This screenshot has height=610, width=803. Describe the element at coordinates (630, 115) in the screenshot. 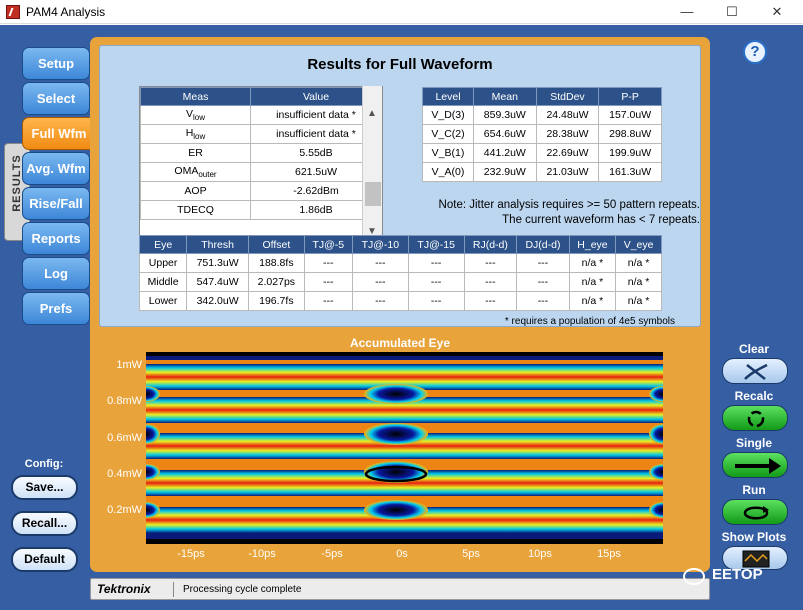

I see `pp-cell: 157.0uW` at that location.